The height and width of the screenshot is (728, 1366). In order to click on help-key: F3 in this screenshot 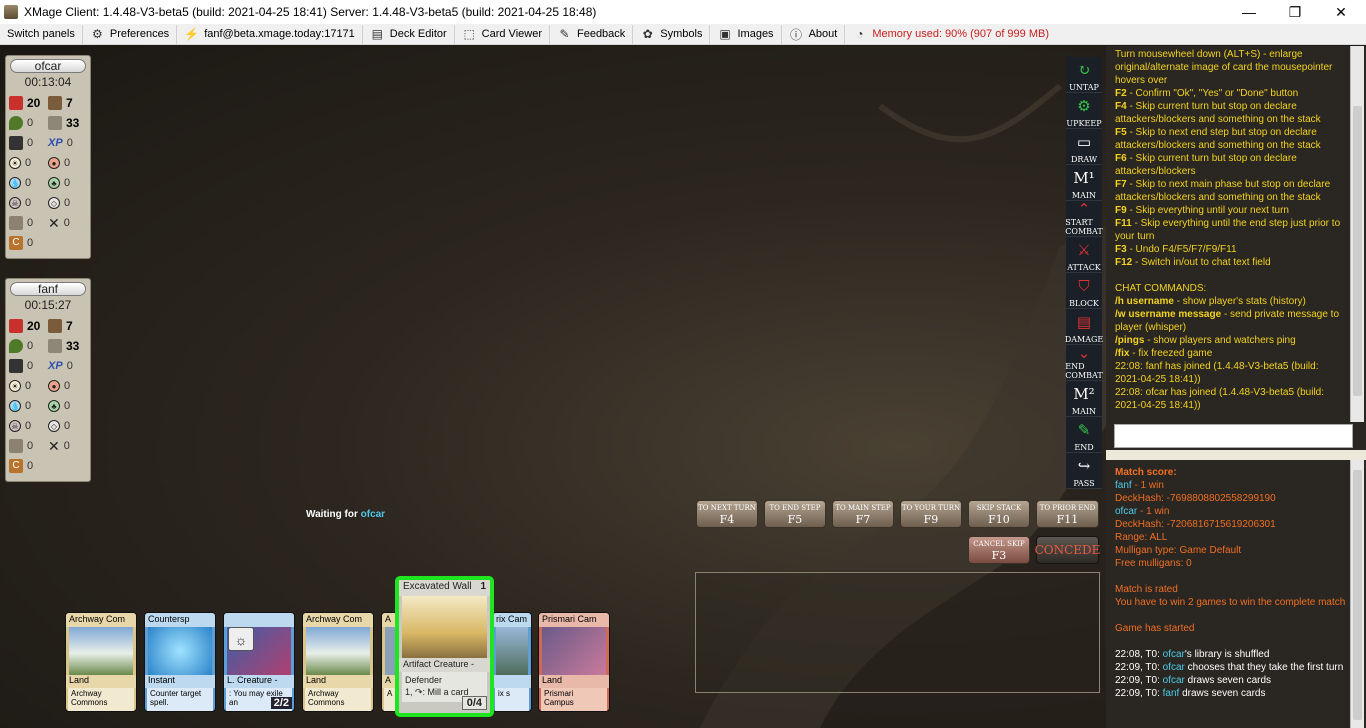, I will do `click(1121, 249)`.